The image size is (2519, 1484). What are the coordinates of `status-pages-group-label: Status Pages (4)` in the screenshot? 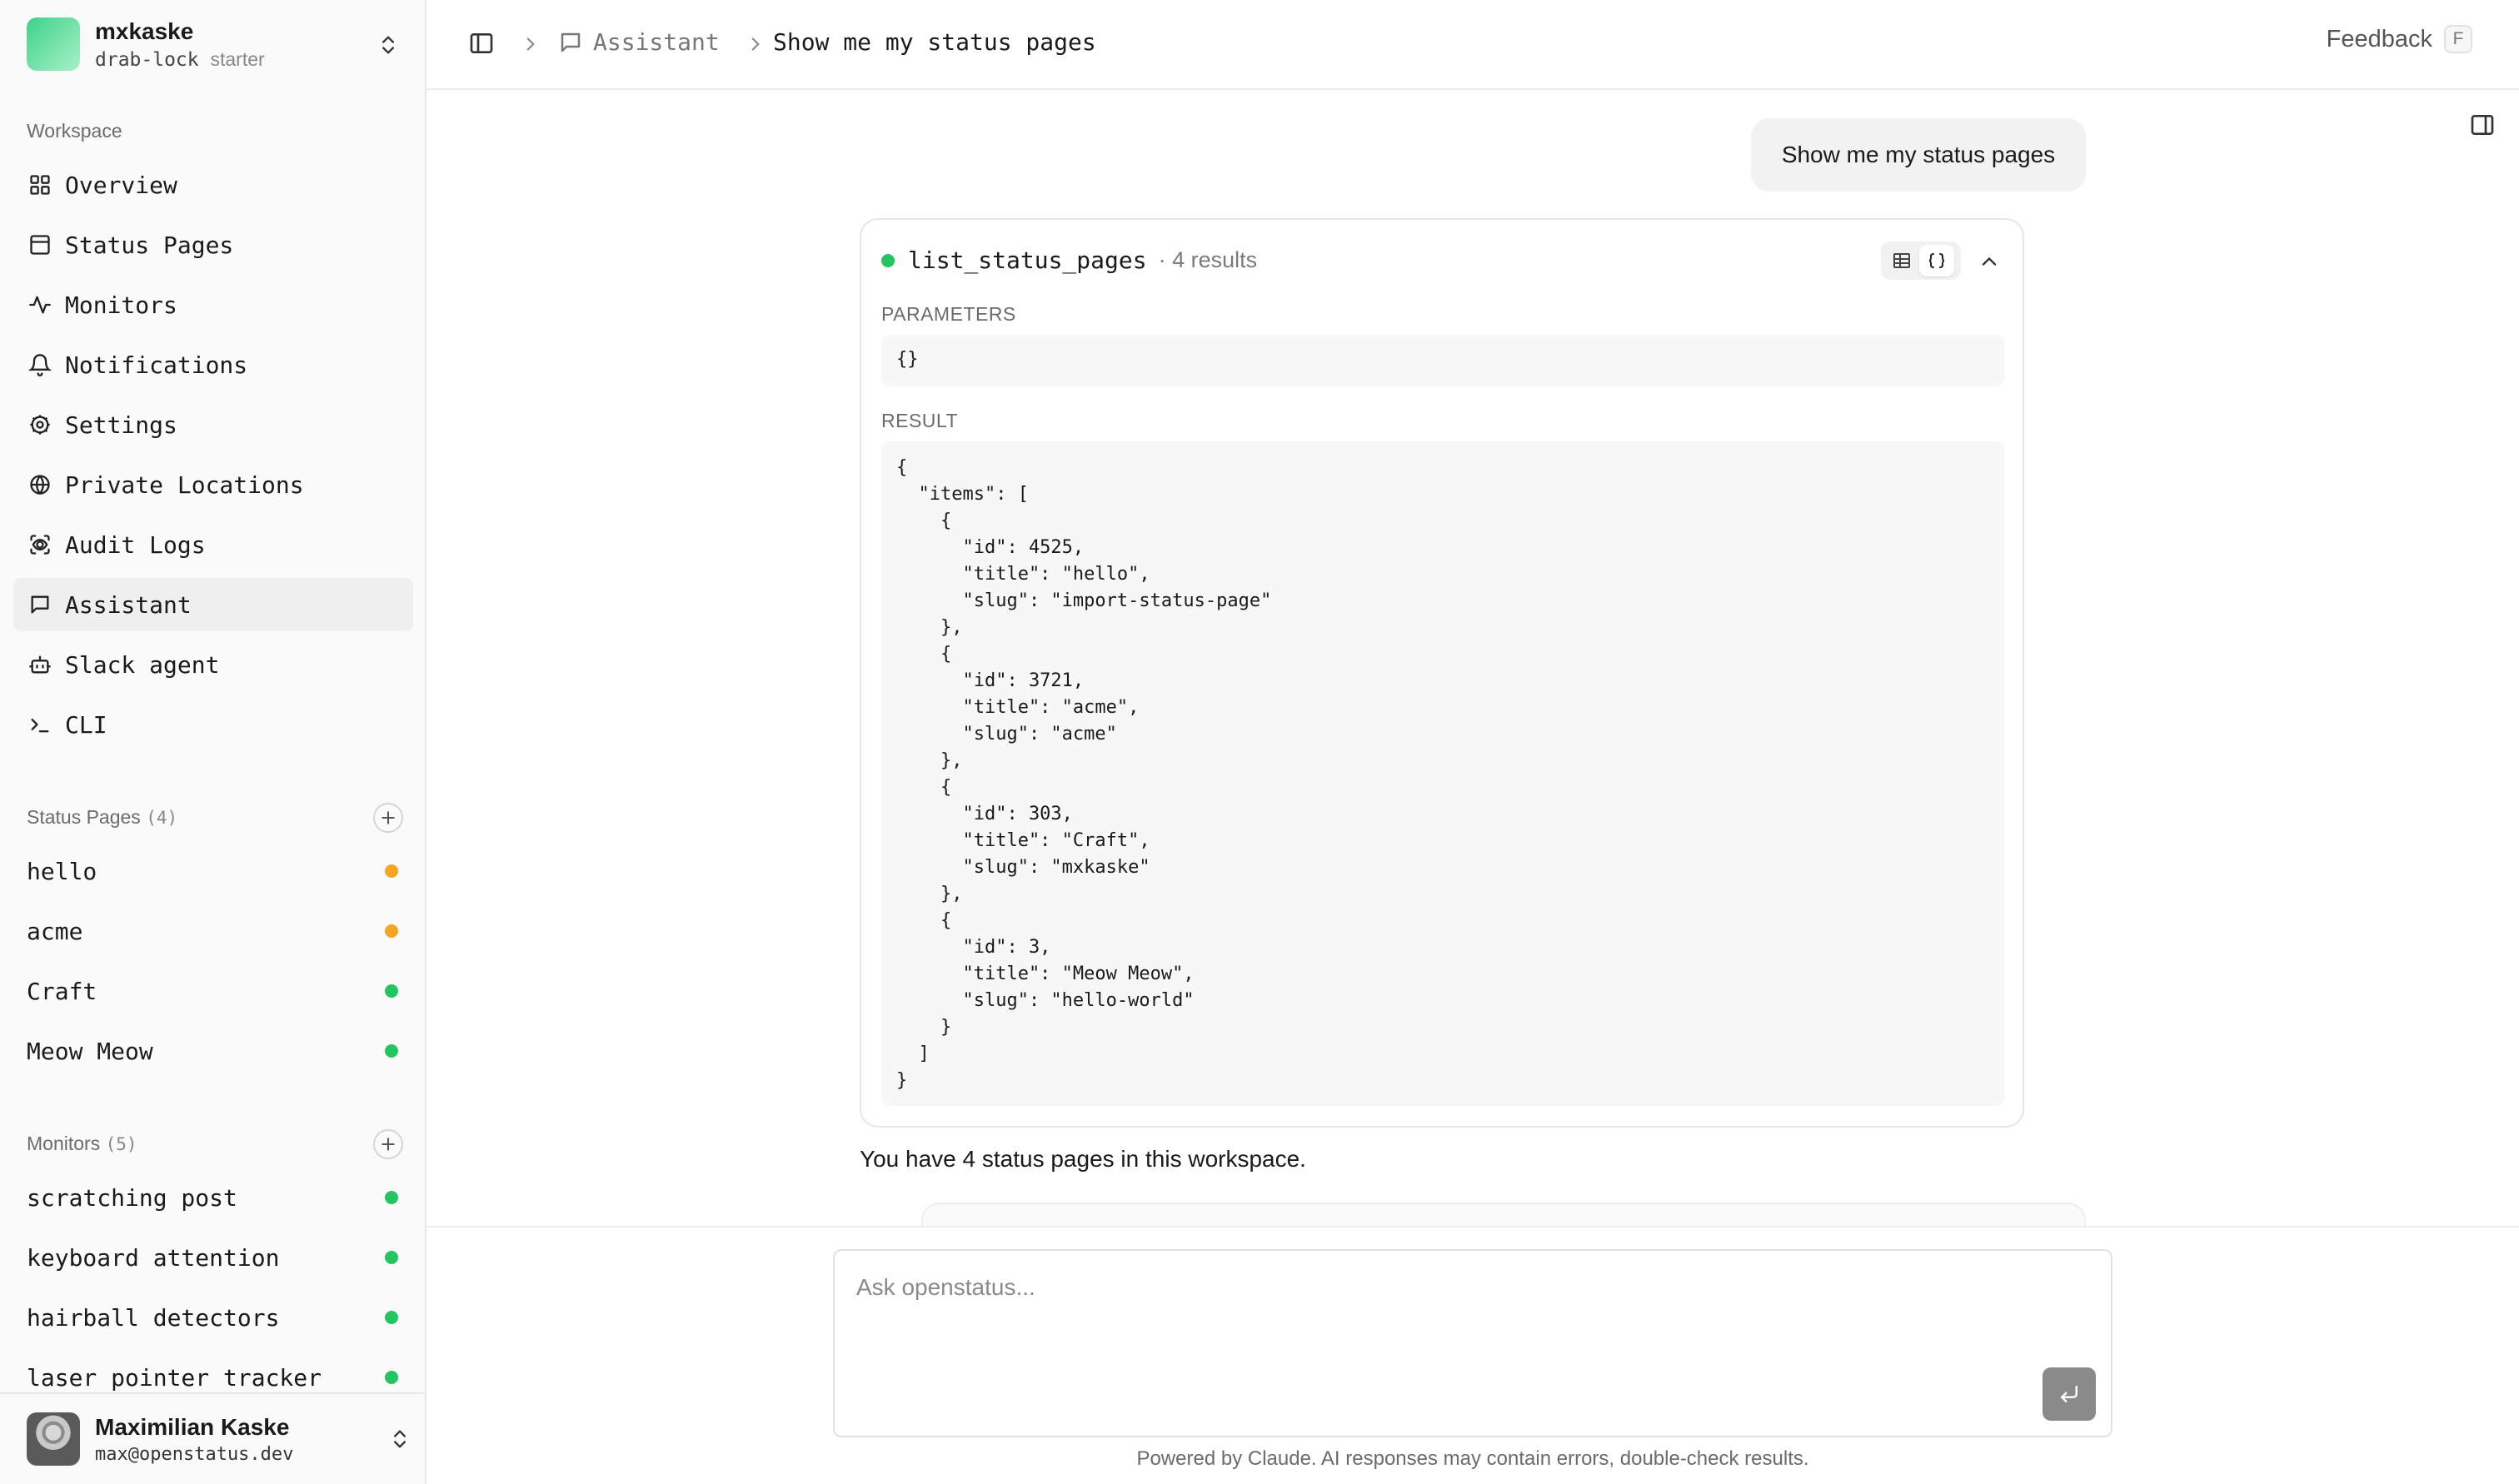 It's located at (102, 817).